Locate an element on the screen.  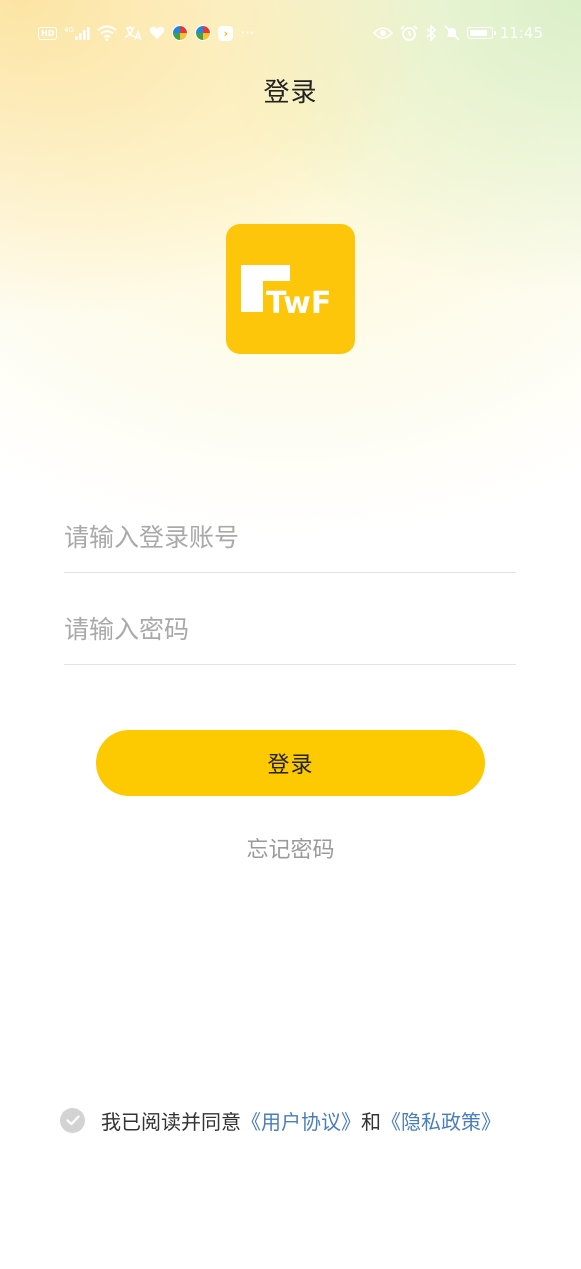
account-input is located at coordinates (290, 537).